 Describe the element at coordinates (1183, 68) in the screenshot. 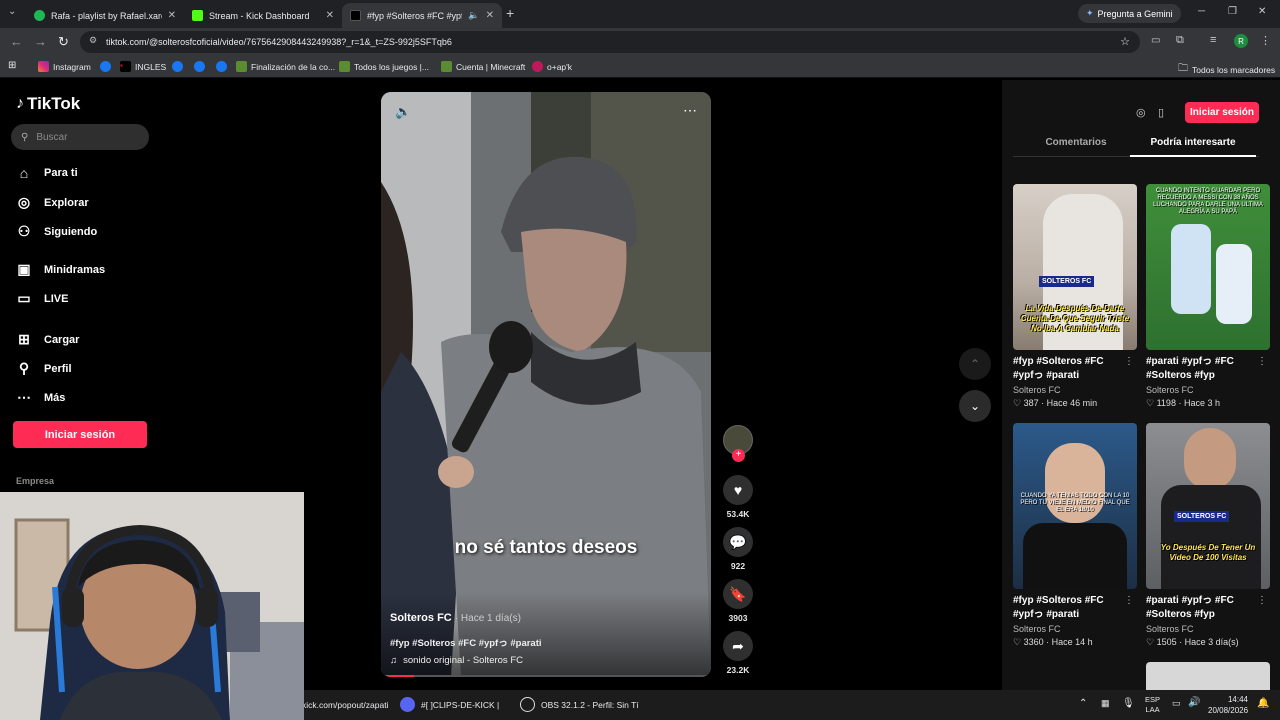

I see `folder-icon: 🗀` at that location.